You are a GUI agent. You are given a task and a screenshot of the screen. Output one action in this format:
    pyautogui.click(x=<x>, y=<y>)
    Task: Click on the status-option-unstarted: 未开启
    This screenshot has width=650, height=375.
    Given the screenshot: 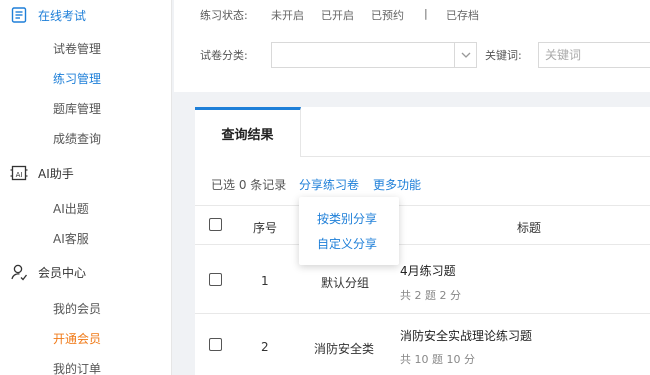 What is the action you would take?
    pyautogui.click(x=287, y=15)
    